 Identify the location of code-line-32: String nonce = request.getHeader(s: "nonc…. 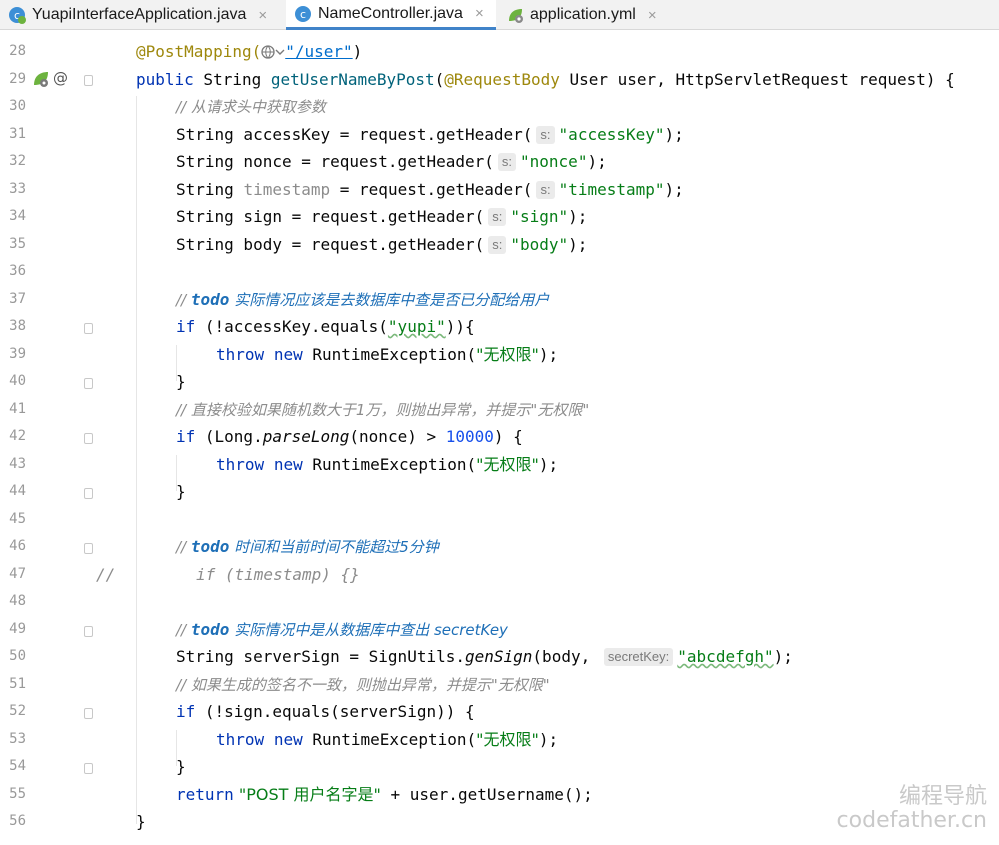
(391, 161).